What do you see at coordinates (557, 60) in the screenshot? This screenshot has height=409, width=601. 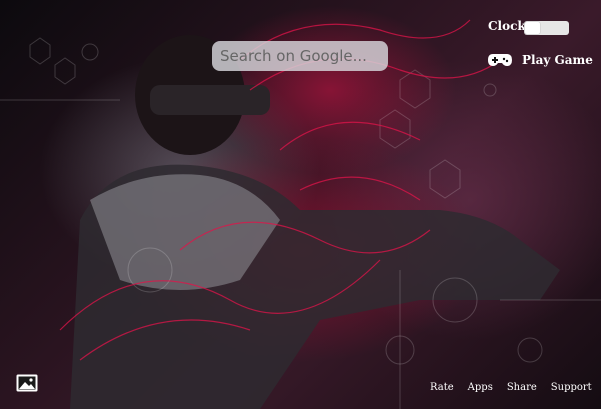 I see `play-game-label: Play Game` at bounding box center [557, 60].